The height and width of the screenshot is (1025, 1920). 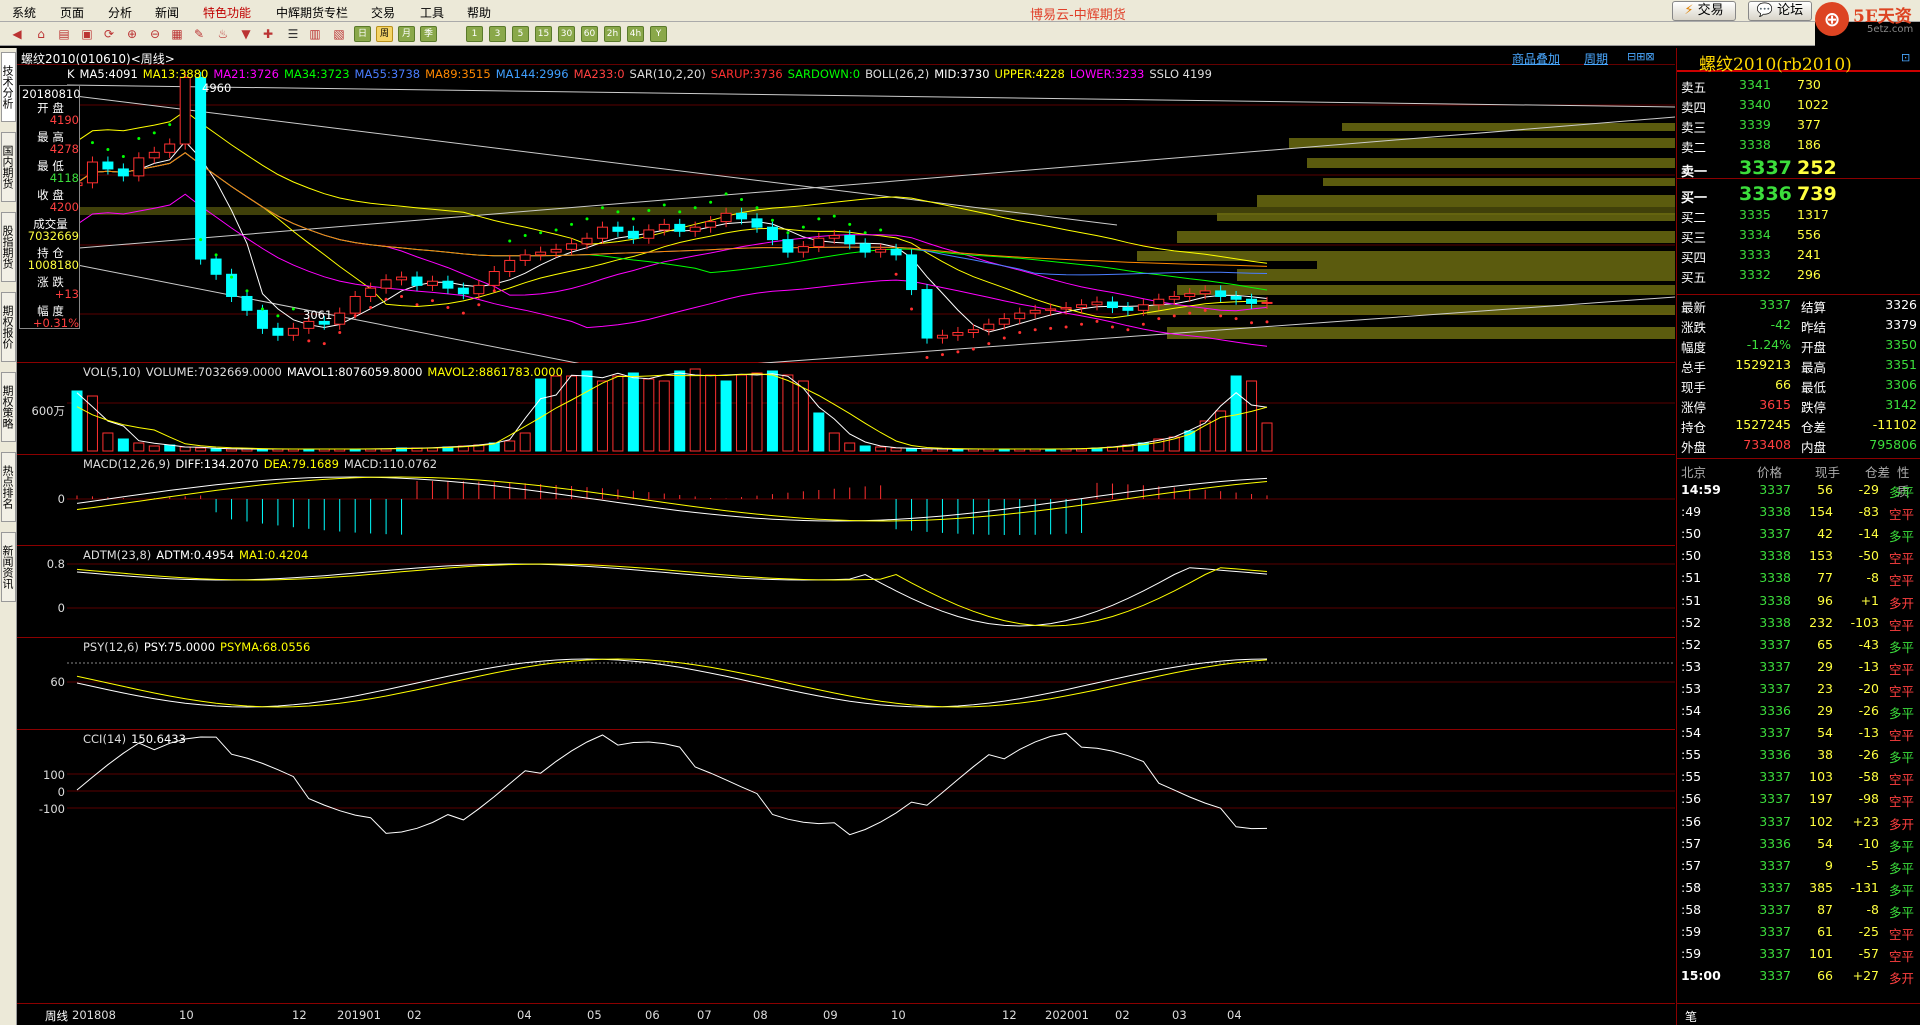 I want to click on menu-tools: 工具, so click(x=432, y=12).